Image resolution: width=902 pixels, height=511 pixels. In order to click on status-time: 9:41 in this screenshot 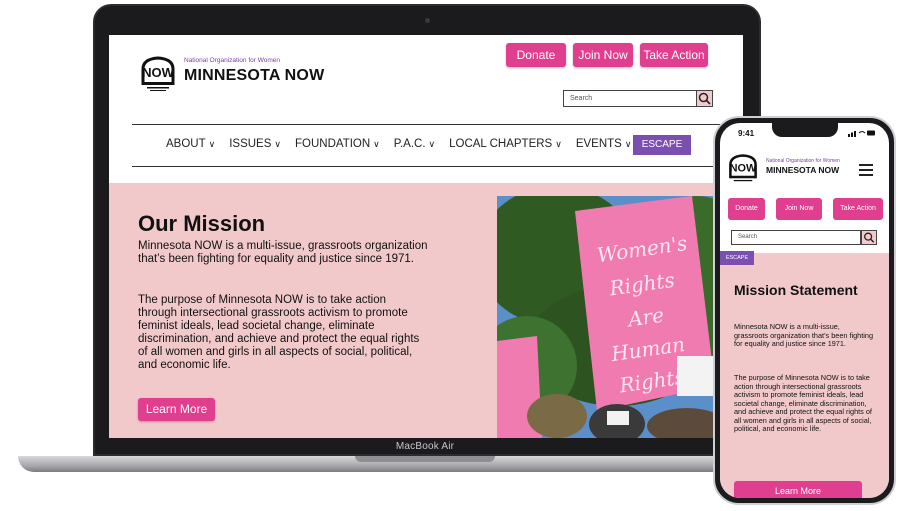, I will do `click(746, 133)`.